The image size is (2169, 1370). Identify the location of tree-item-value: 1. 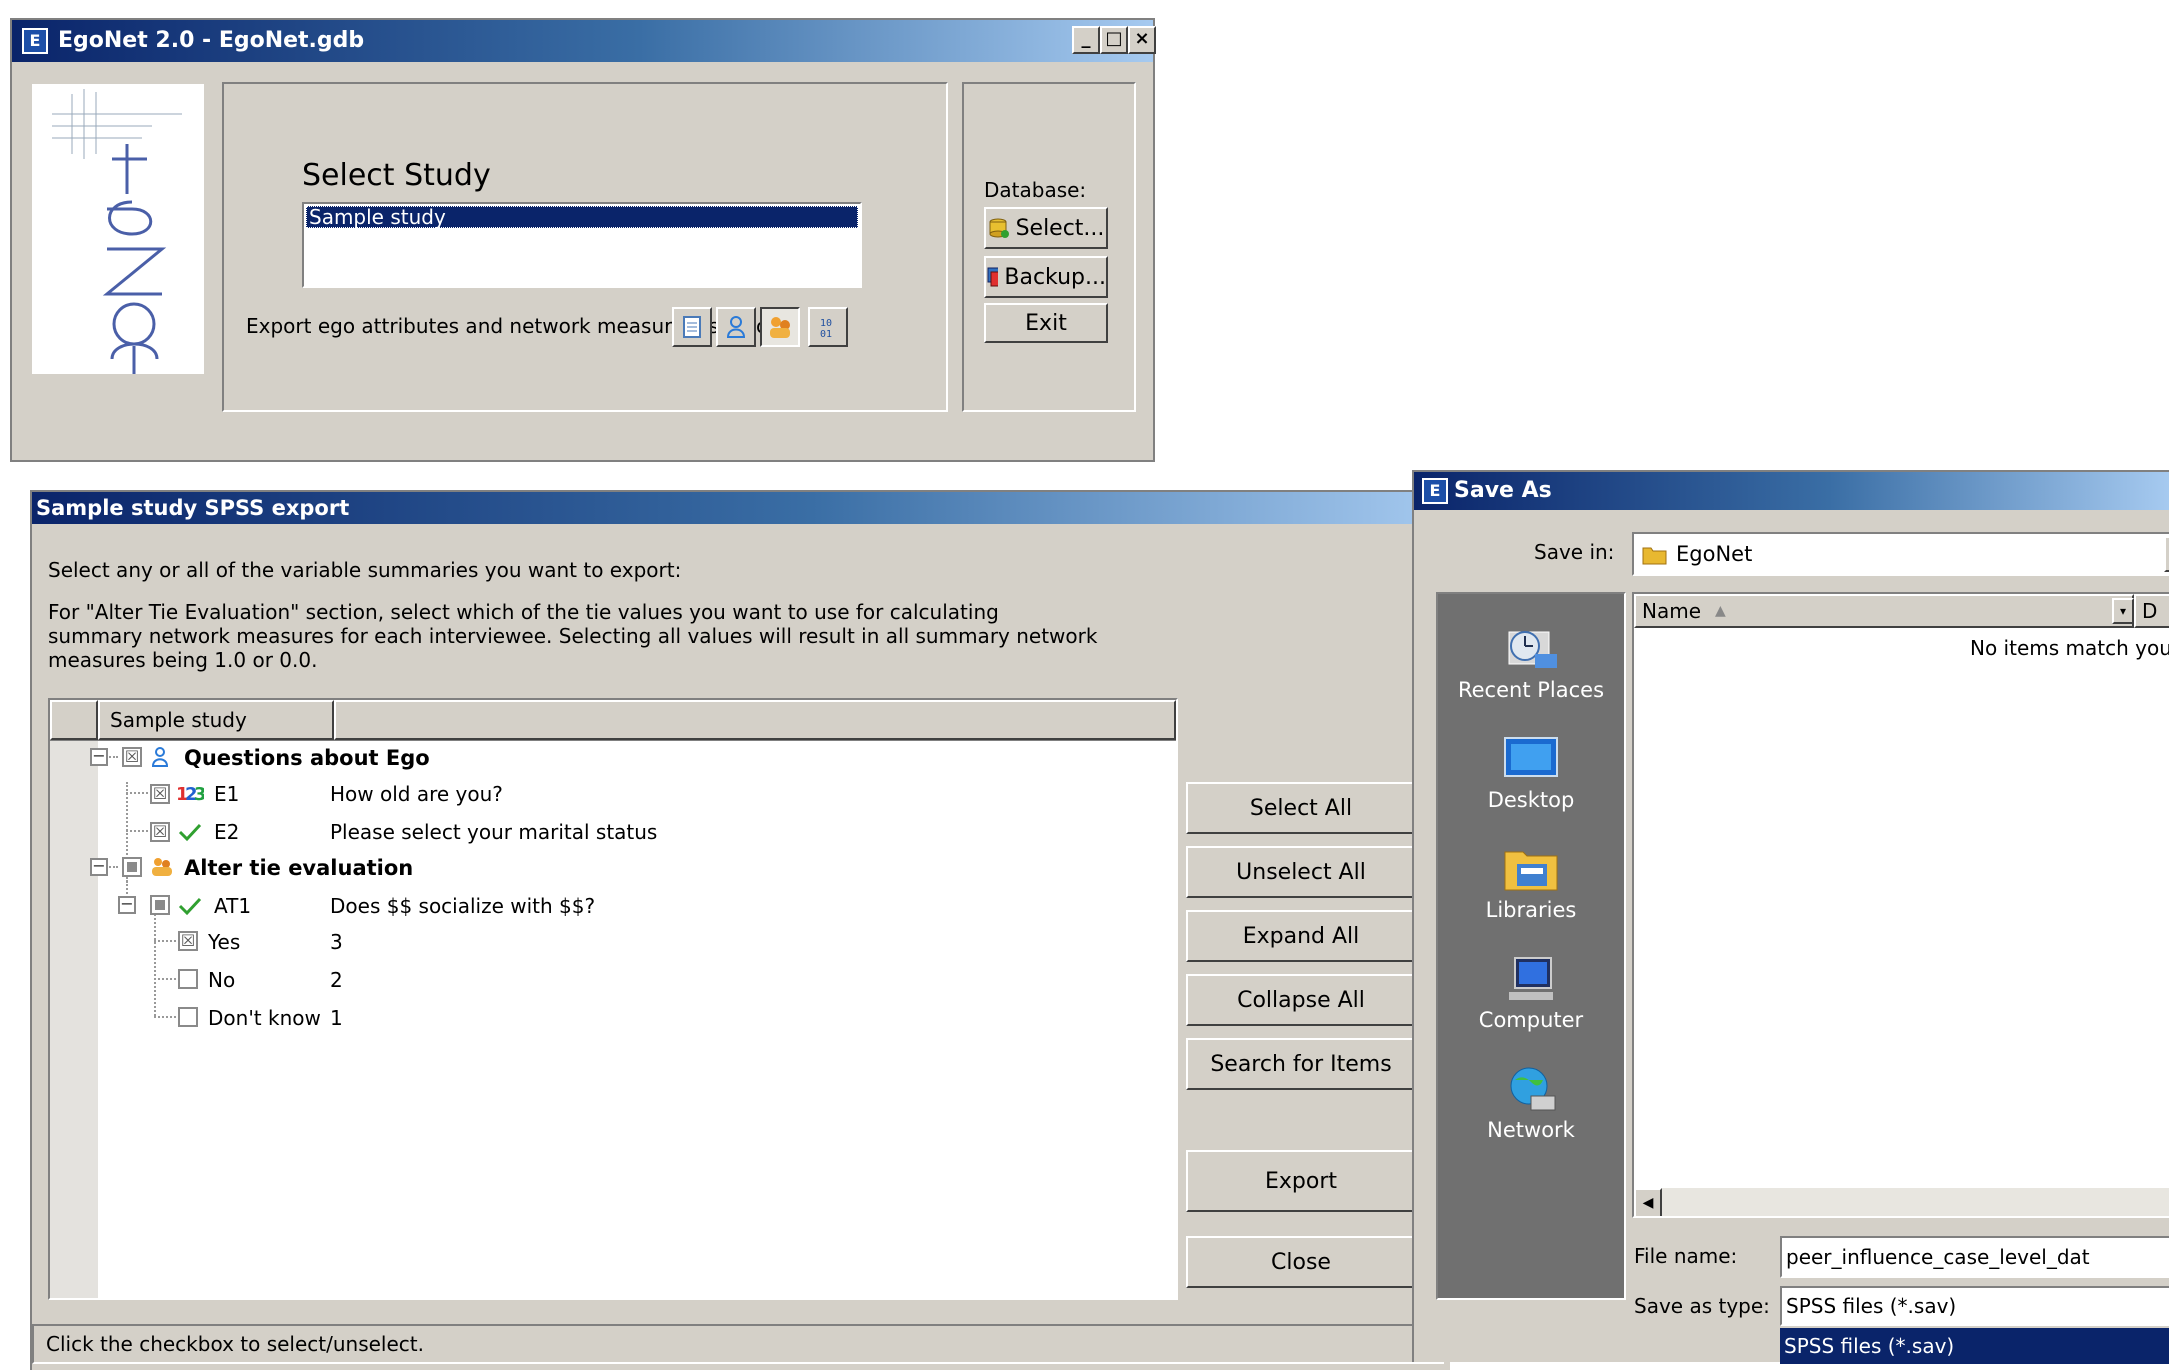
(336, 1018).